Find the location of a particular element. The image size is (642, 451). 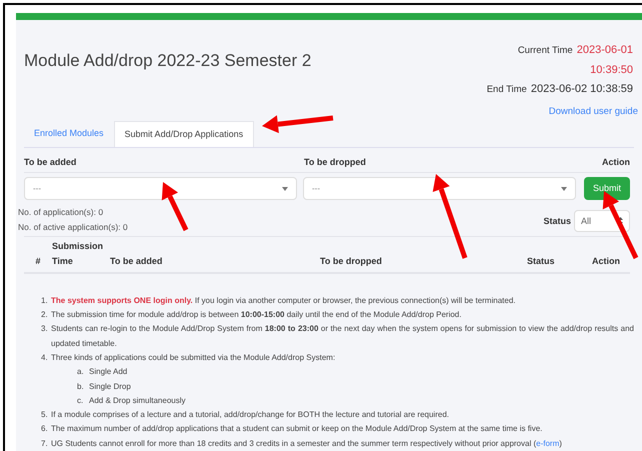

instruction-text: Students can re-login to the Module Add/Drop System from 18:00 to 23:00 or the next day when the system opens for submission to view the add/drop results and updated timetable. is located at coordinates (342, 336).